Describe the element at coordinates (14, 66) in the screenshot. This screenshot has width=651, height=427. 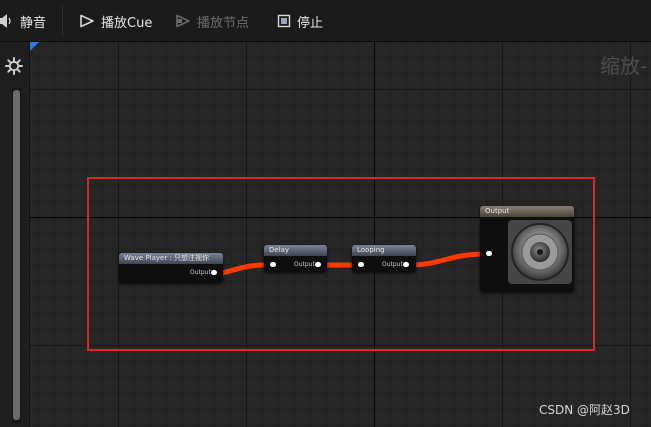
I see `gear-icon` at that location.